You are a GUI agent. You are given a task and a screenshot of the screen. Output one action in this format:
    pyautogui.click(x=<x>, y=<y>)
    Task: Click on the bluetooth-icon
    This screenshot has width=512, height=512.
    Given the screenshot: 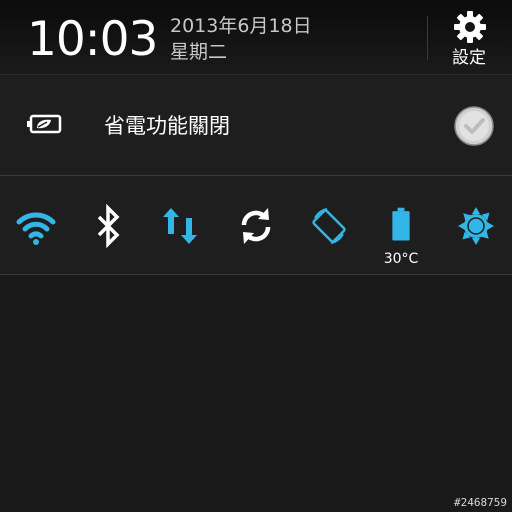 What is the action you would take?
    pyautogui.click(x=108, y=226)
    